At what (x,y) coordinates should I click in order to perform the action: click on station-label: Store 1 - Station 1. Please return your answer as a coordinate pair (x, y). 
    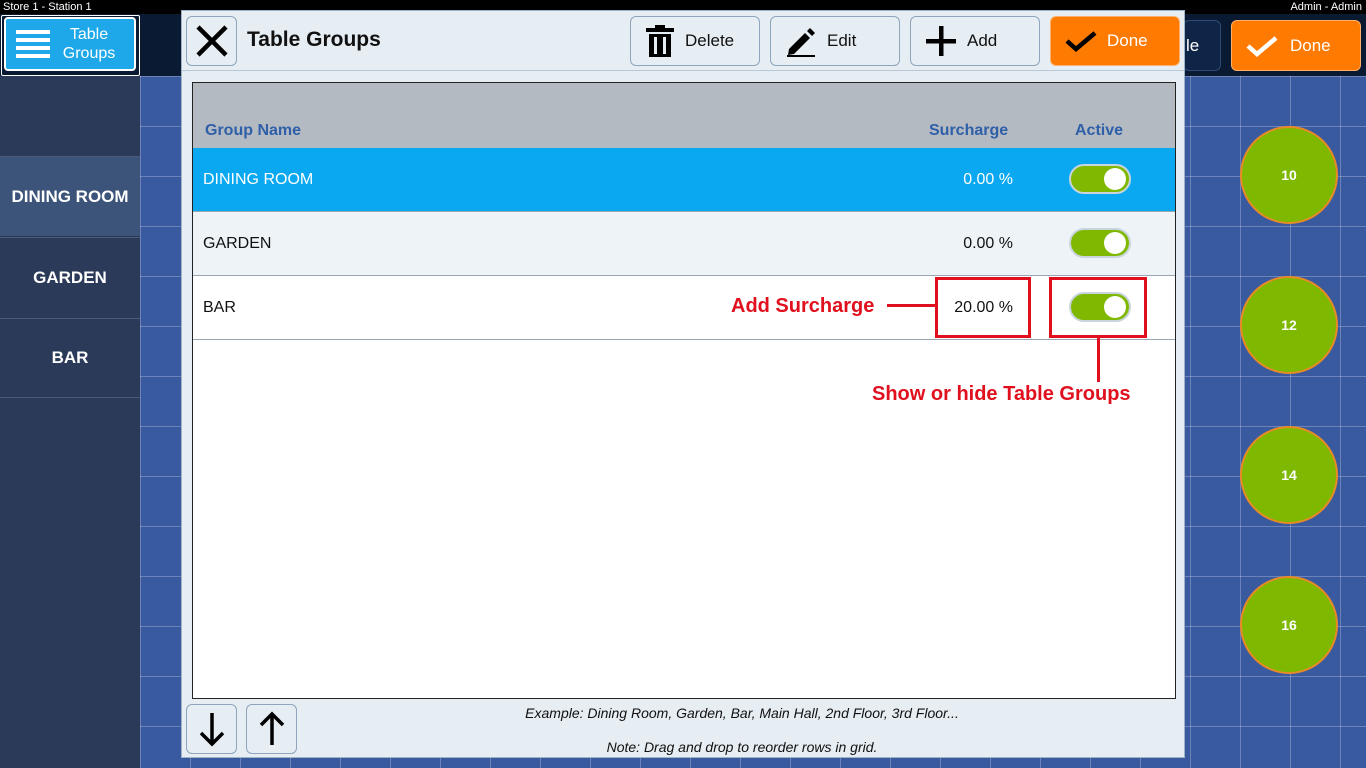
    Looking at the image, I should click on (47, 7).